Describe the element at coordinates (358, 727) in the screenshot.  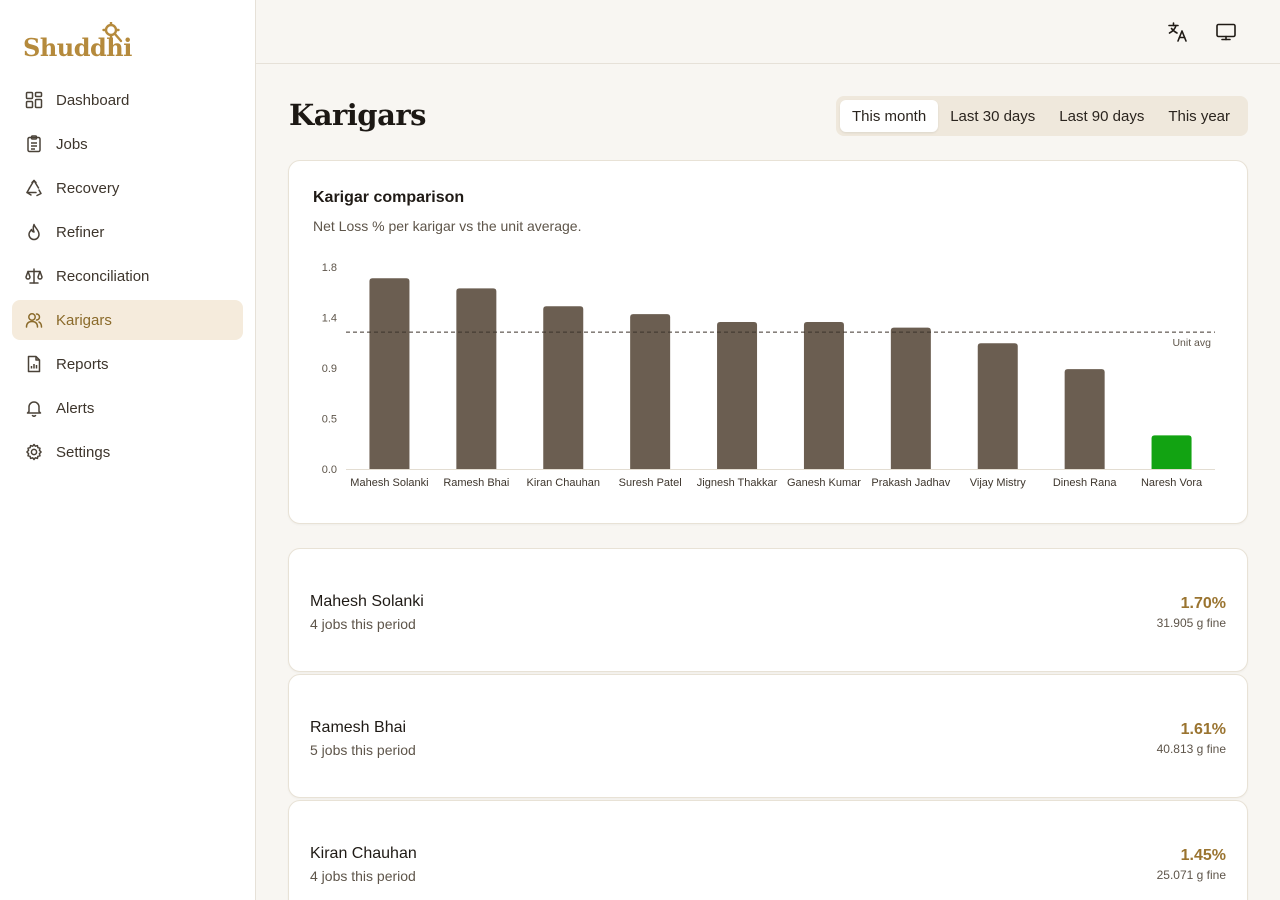
I see `karigar-name: Ramesh Bhai` at that location.